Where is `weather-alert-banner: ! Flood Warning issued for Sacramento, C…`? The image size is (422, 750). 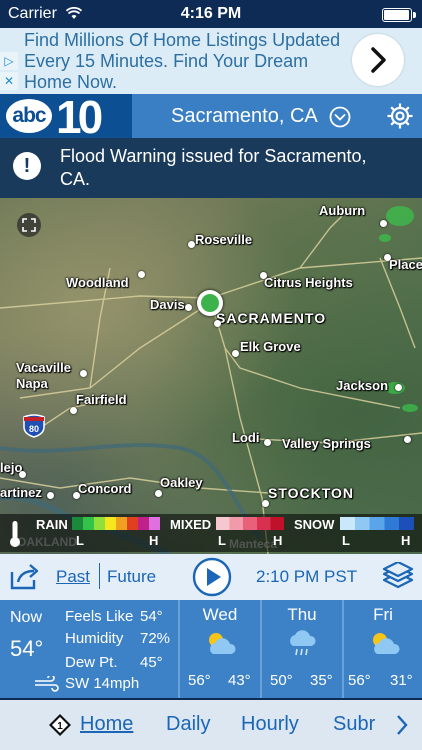
weather-alert-banner: ! Flood Warning issued for Sacramento, C… is located at coordinates (211, 168).